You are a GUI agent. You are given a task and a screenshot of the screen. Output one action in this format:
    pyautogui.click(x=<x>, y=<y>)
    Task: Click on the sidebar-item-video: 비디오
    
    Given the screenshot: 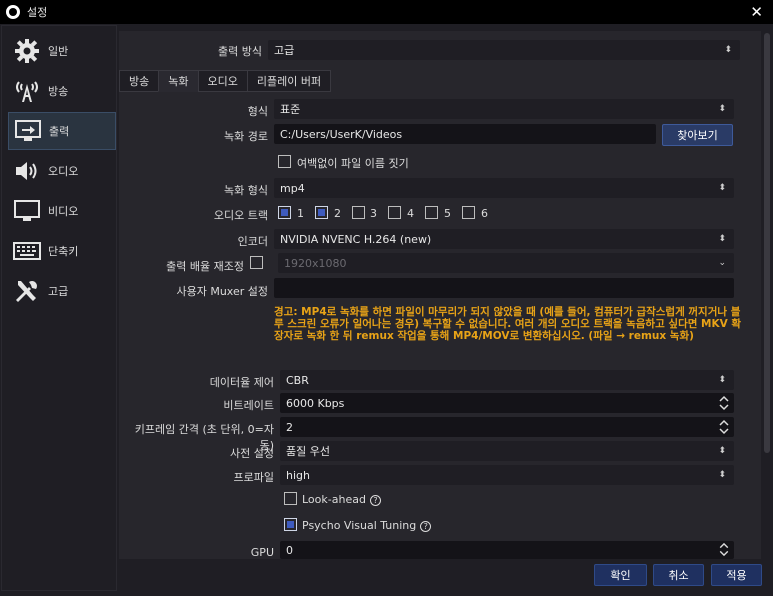 What is the action you would take?
    pyautogui.click(x=62, y=211)
    